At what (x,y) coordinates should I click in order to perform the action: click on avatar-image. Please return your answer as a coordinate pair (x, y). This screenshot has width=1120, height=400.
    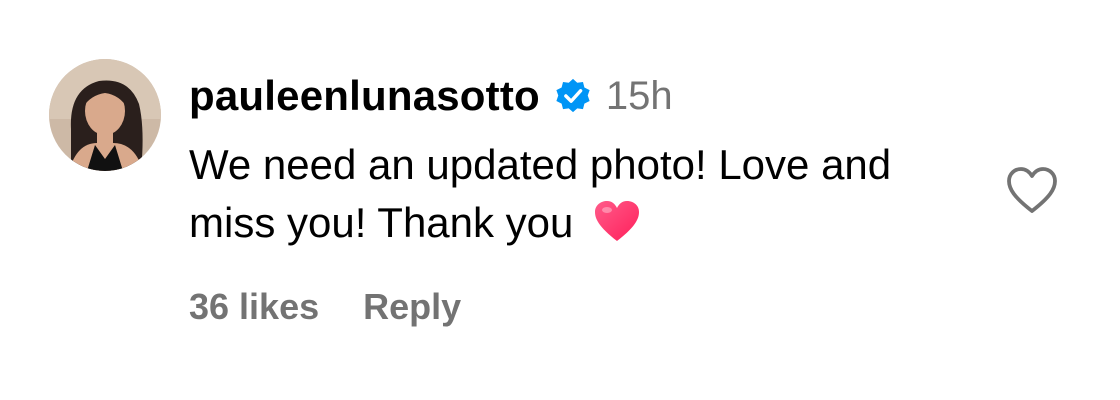
    Looking at the image, I should click on (105, 115).